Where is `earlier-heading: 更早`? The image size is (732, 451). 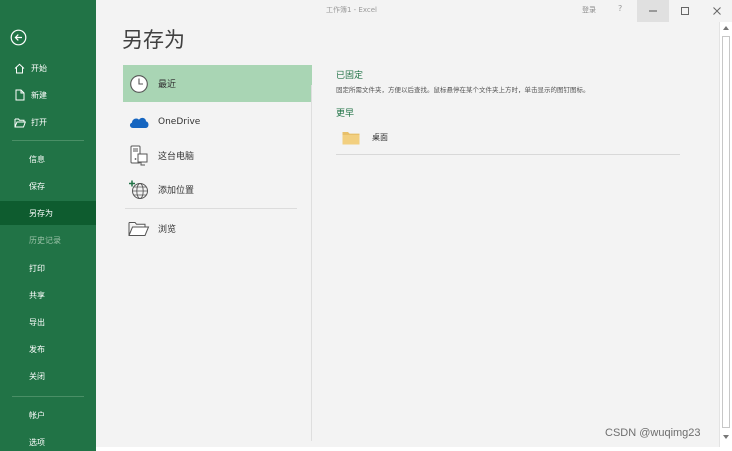
earlier-heading: 更早 is located at coordinates (345, 114).